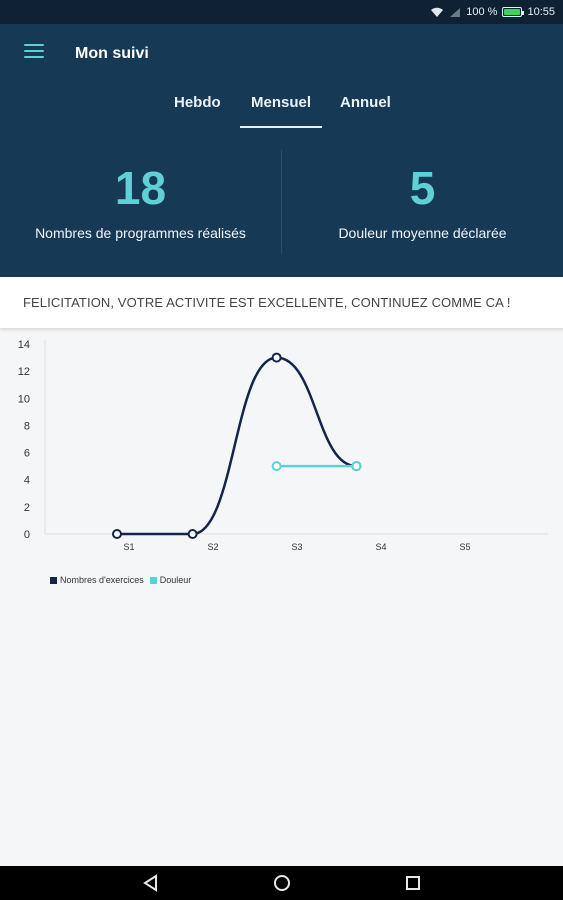 Image resolution: width=563 pixels, height=900 pixels. Describe the element at coordinates (413, 883) in the screenshot. I see `recents-icon` at that location.